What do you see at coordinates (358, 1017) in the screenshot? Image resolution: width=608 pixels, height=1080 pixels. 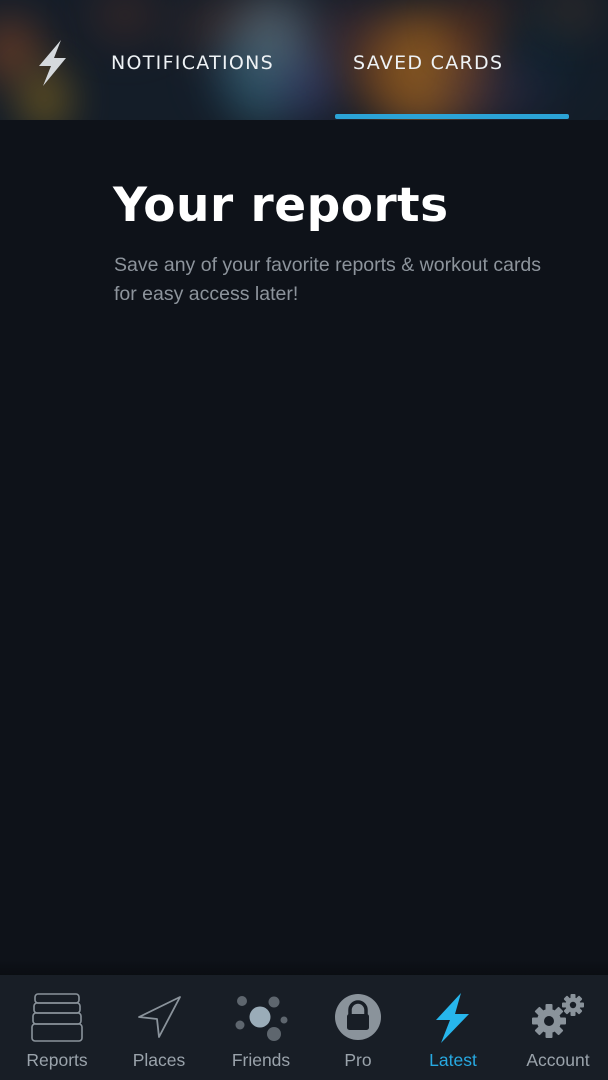 I see `lock-icon` at bounding box center [358, 1017].